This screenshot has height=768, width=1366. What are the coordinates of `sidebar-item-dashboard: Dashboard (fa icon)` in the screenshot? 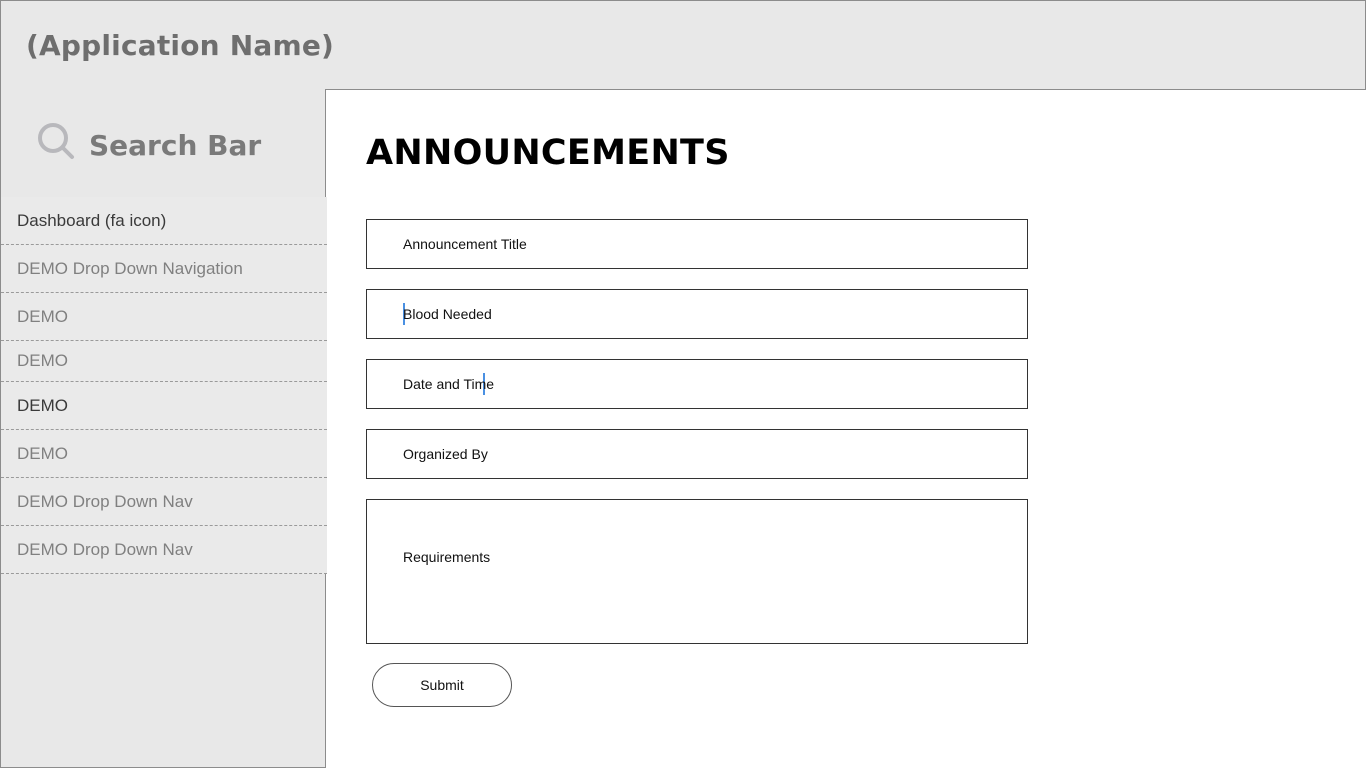 It's located at (164, 221).